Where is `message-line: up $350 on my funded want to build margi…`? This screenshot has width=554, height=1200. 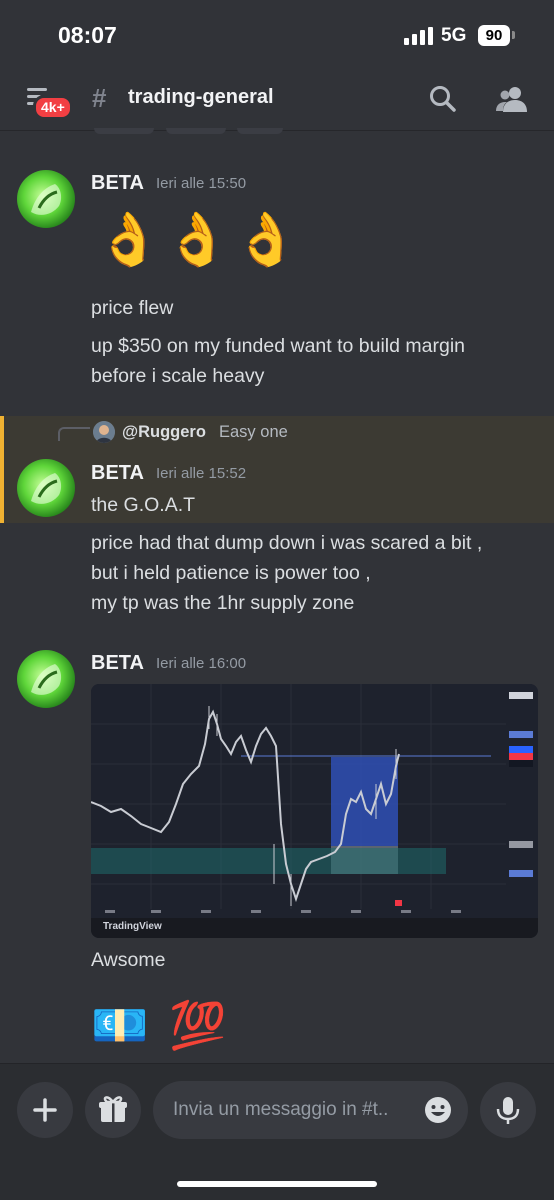 message-line: up $350 on my funded want to build margi… is located at coordinates (278, 346).